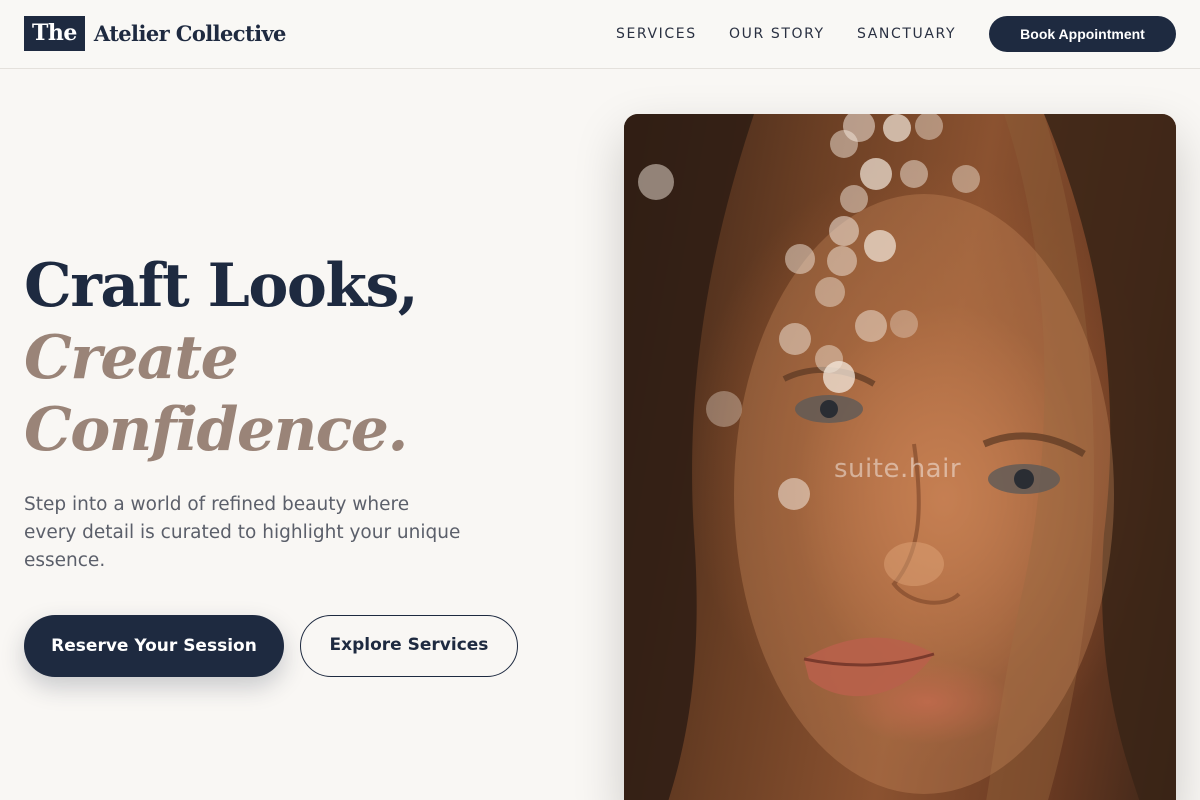 The image size is (1200, 800). What do you see at coordinates (777, 34) in the screenshot?
I see `nav-link-our-story: OUR STORY` at bounding box center [777, 34].